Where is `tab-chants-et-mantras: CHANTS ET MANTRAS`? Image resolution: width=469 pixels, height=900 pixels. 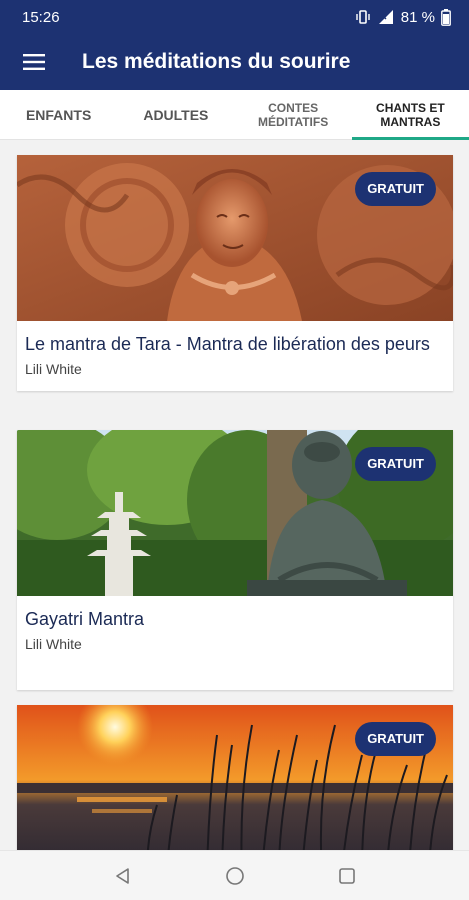
tab-chants-et-mantras: CHANTS ET MANTRAS is located at coordinates (410, 115).